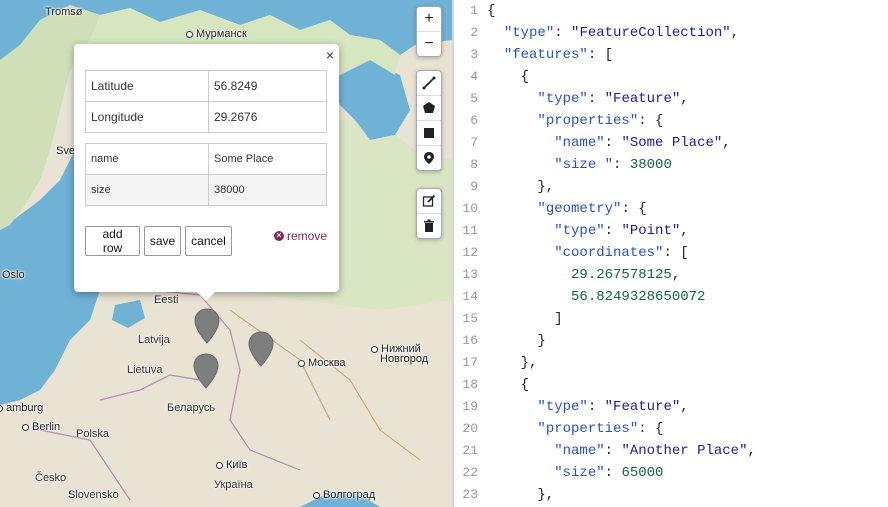 The image size is (888, 507). I want to click on code-line: 7 "name": "Some Place",, so click(671, 143).